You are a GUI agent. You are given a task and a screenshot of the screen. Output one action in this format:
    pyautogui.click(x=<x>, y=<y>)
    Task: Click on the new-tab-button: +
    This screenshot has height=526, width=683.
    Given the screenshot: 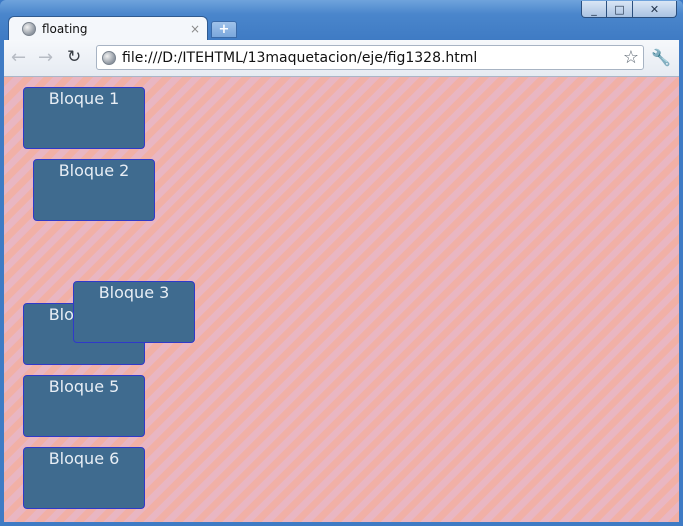 What is the action you would take?
    pyautogui.click(x=224, y=29)
    